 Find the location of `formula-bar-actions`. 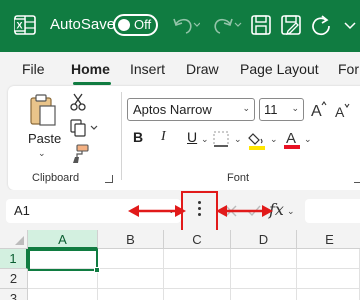

formula-bar-actions is located at coordinates (243, 211).